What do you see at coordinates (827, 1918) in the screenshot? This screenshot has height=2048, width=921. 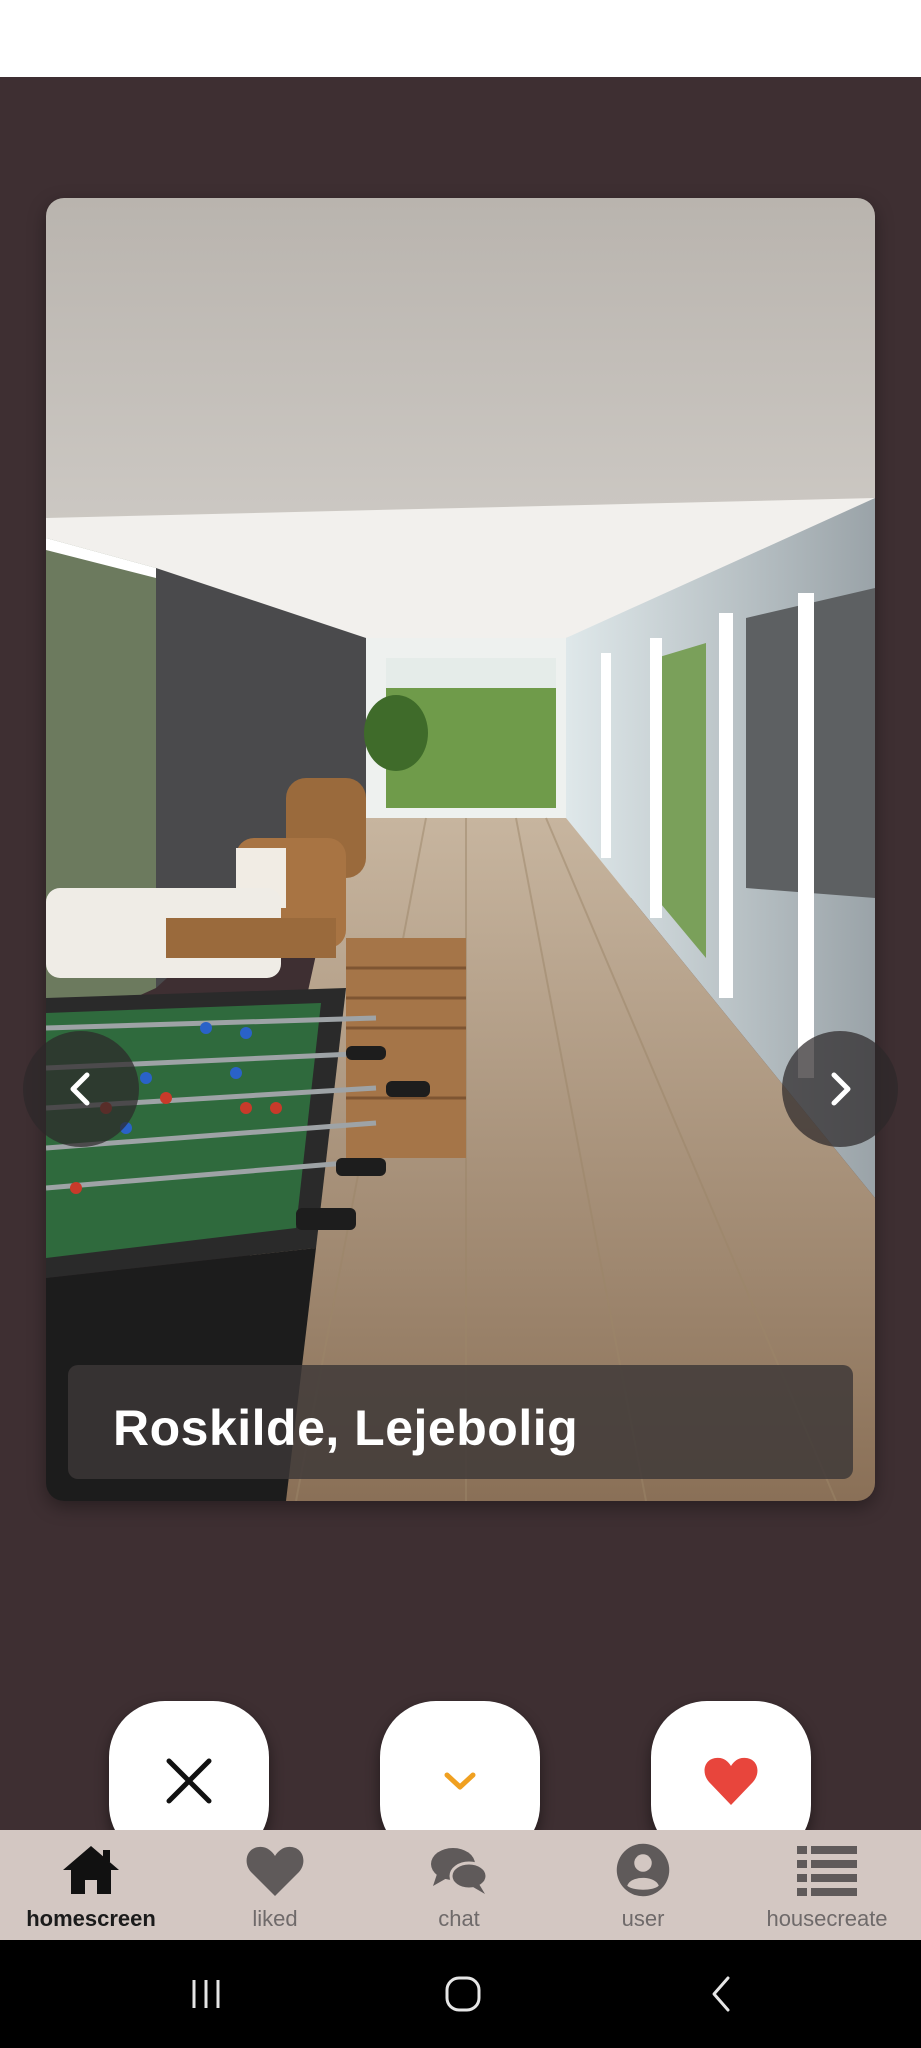 I see `nav-label-housecreate: housecreate` at bounding box center [827, 1918].